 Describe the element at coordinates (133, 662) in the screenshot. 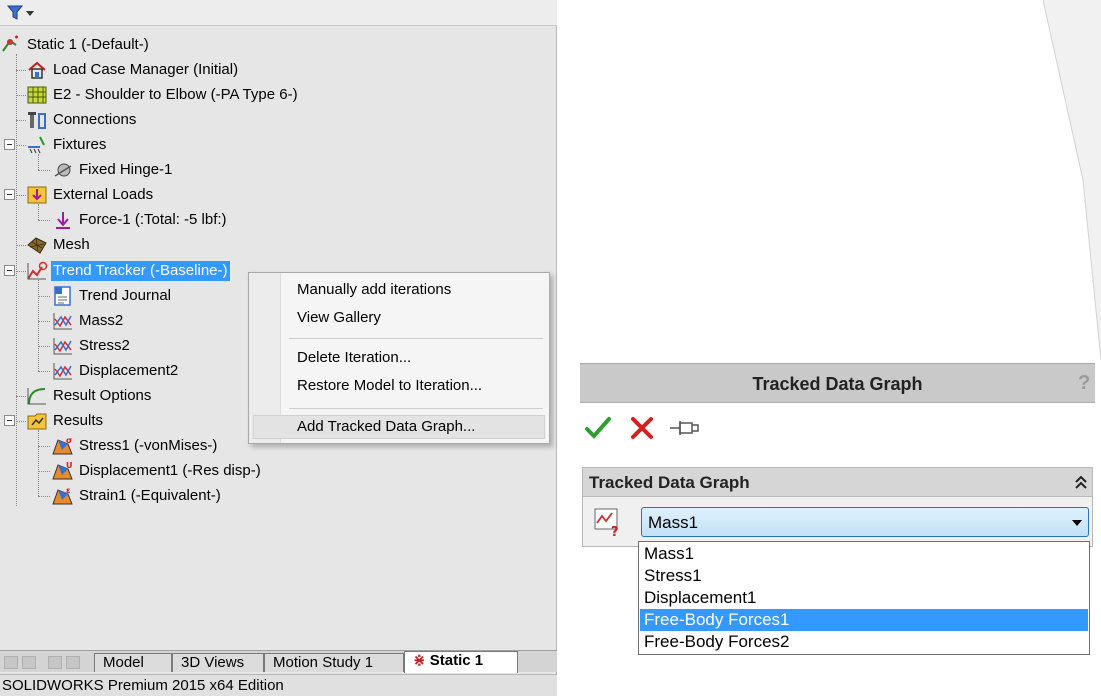

I see `tab-model: Model` at that location.